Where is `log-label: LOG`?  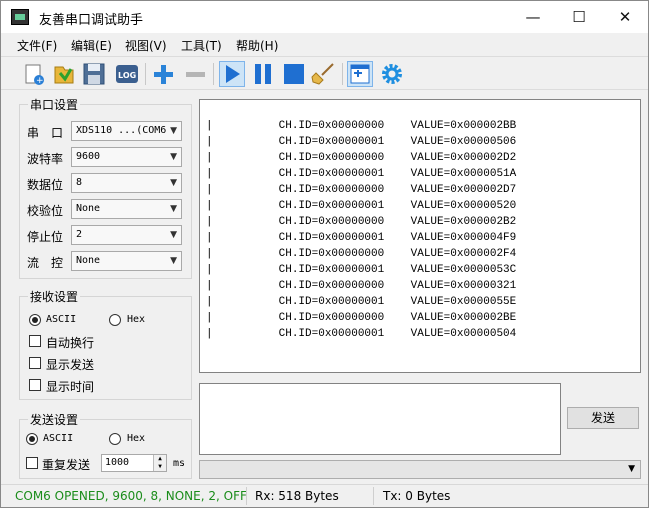 log-label: LOG is located at coordinates (127, 75).